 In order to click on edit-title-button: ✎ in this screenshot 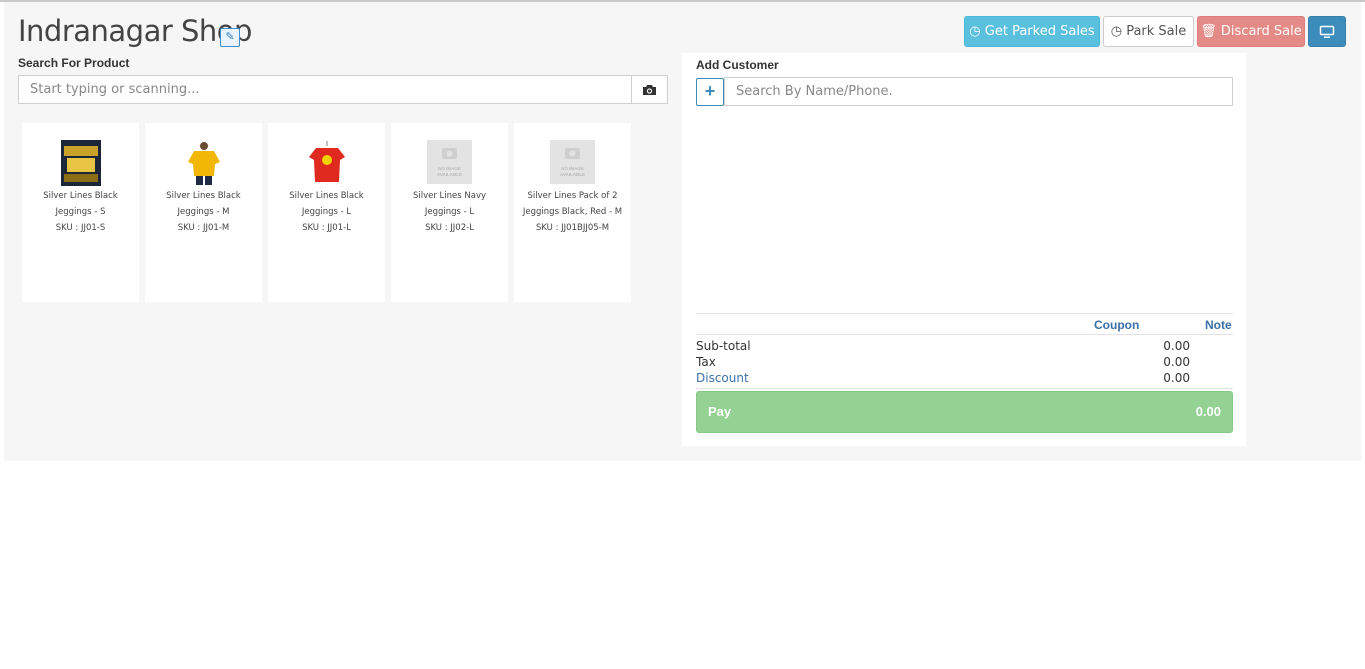, I will do `click(230, 37)`.